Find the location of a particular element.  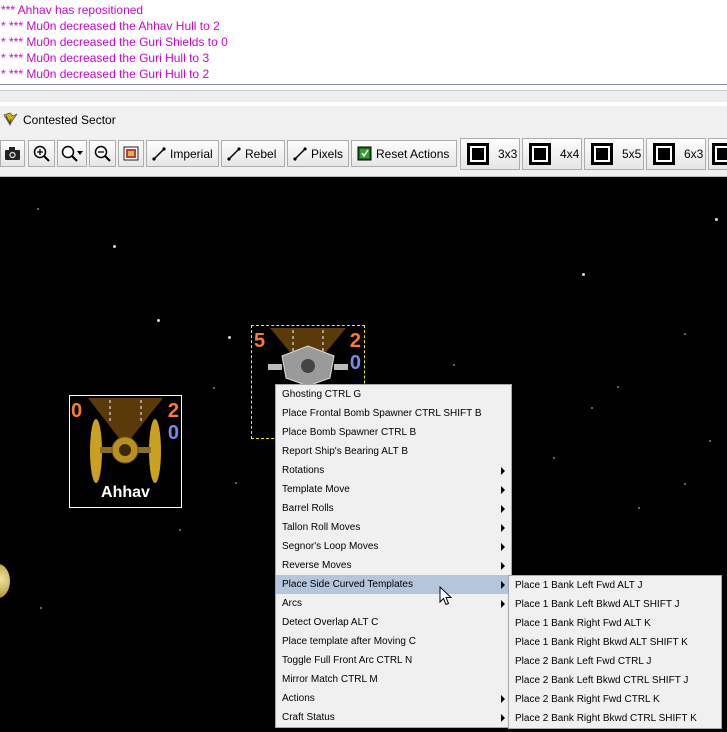

submenu-item-label: Place 1 Bank Left Fwd ALT J is located at coordinates (579, 585).